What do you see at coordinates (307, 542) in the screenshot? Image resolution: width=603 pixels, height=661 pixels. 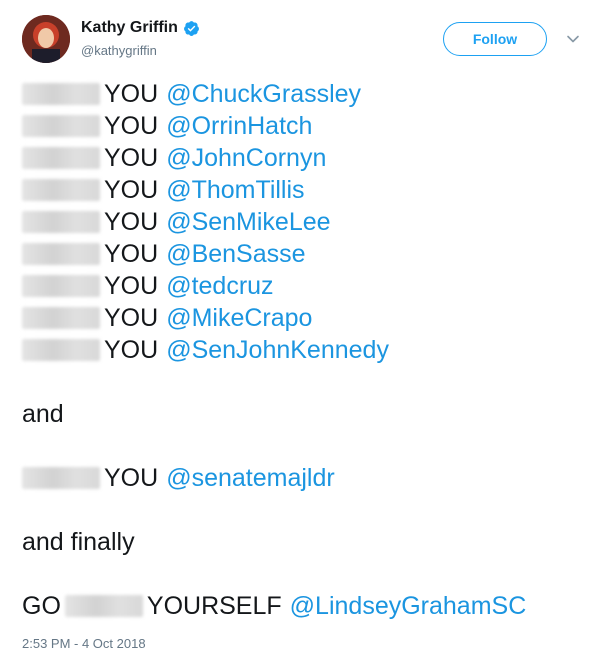 I see `finally-line: and finally` at bounding box center [307, 542].